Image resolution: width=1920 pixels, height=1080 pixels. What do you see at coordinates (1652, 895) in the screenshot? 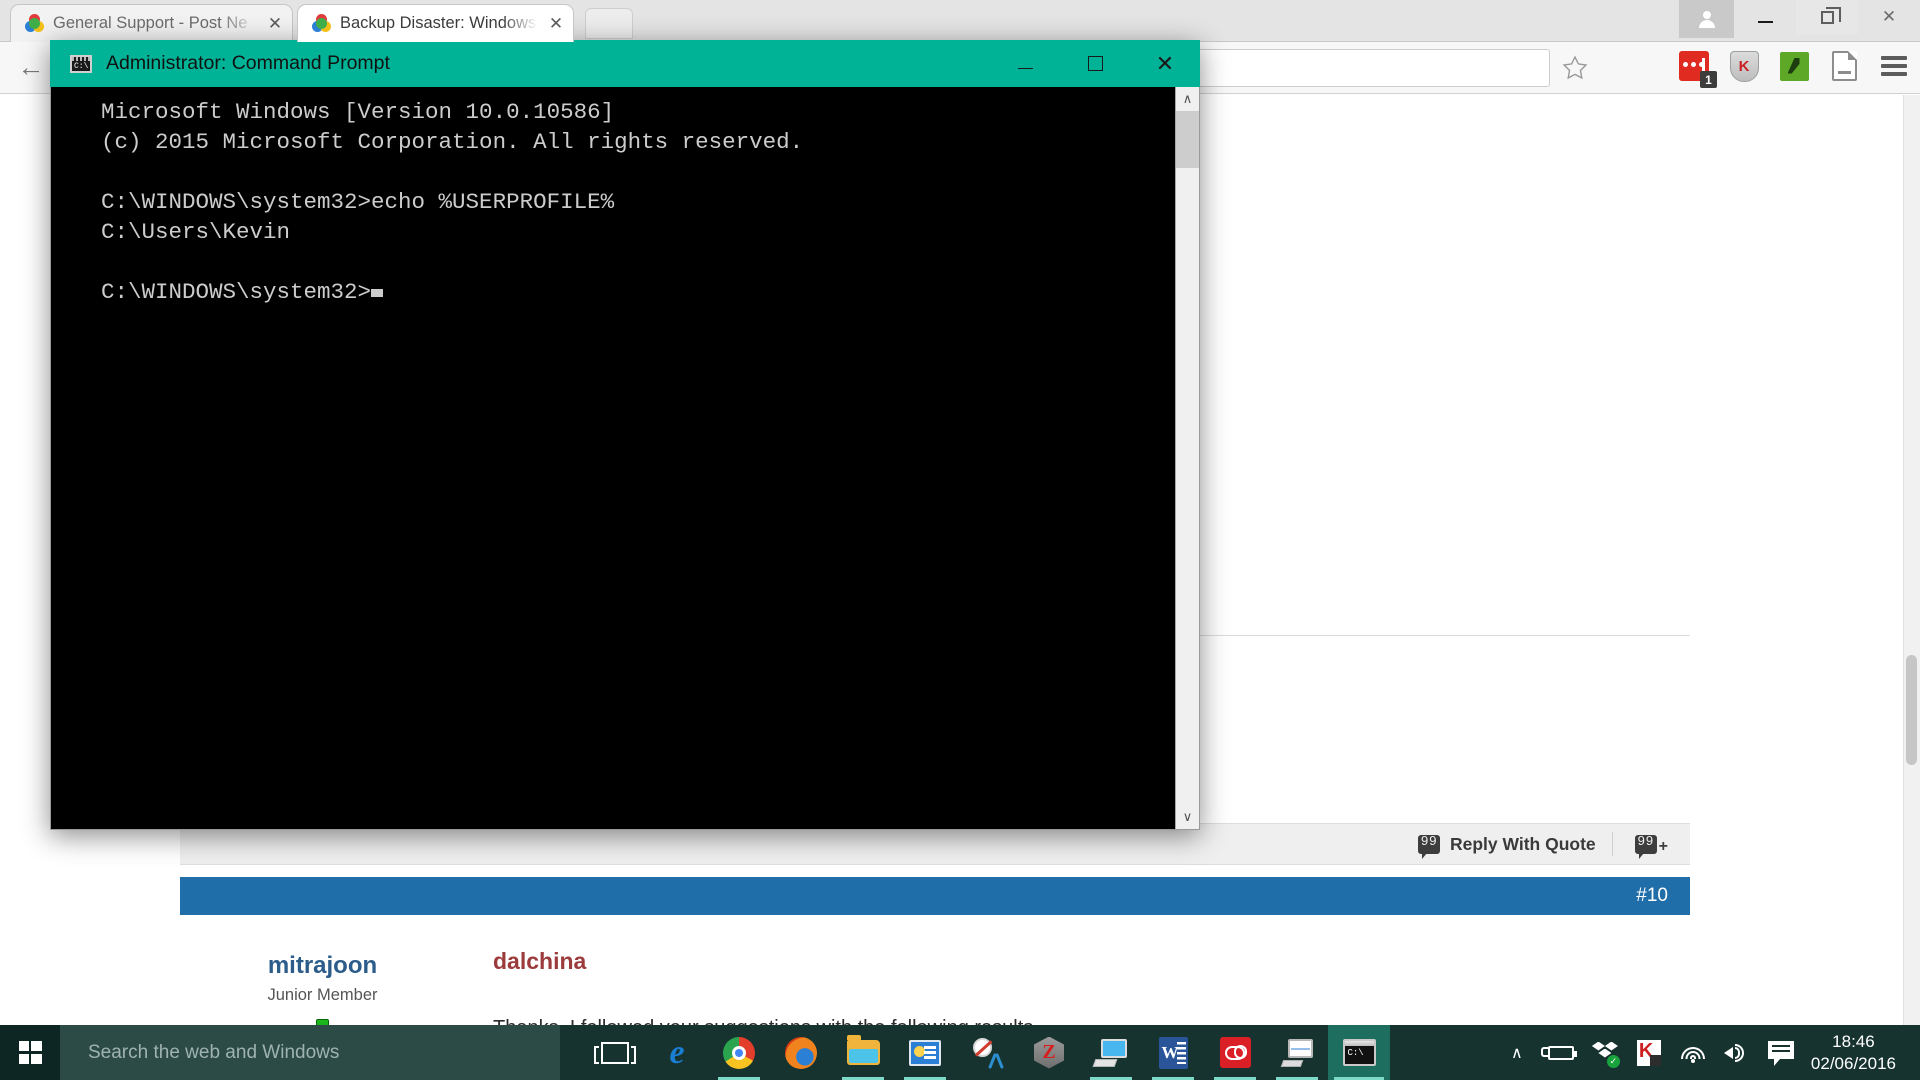
I see `post-number: #10` at bounding box center [1652, 895].